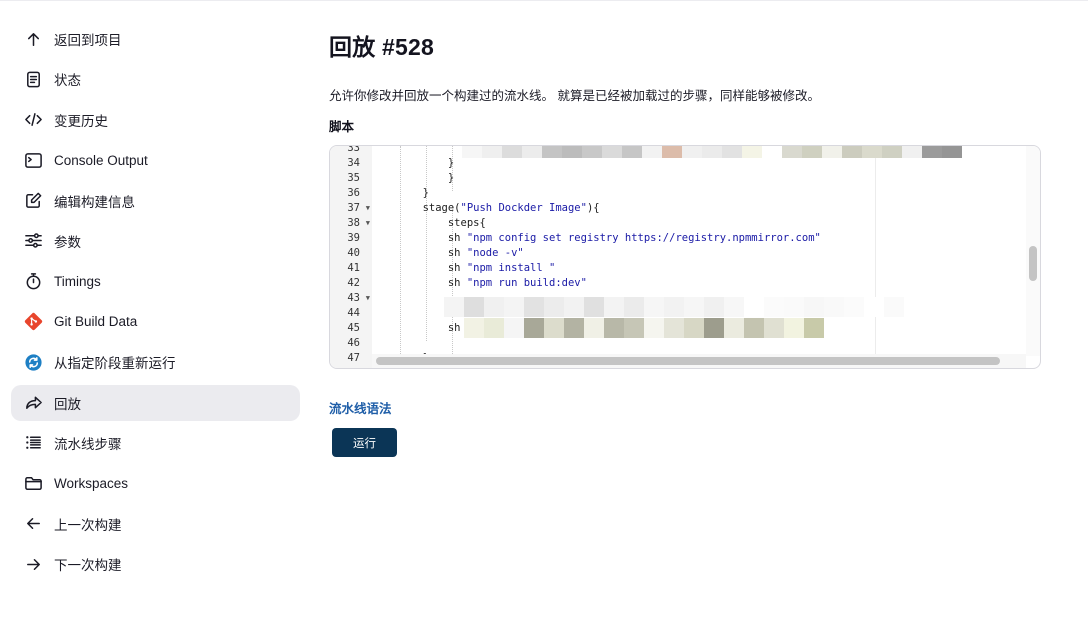  What do you see at coordinates (155, 322) in the screenshot?
I see `sidebar-item-8: Git Build Data` at bounding box center [155, 322].